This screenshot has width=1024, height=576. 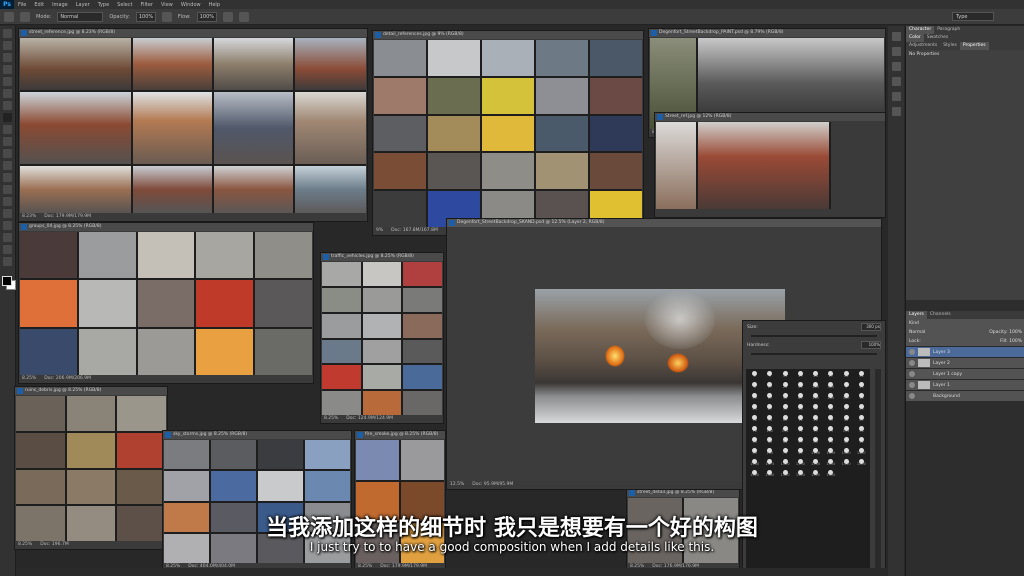 I want to click on brush-preset: 200, so click(x=830, y=397).